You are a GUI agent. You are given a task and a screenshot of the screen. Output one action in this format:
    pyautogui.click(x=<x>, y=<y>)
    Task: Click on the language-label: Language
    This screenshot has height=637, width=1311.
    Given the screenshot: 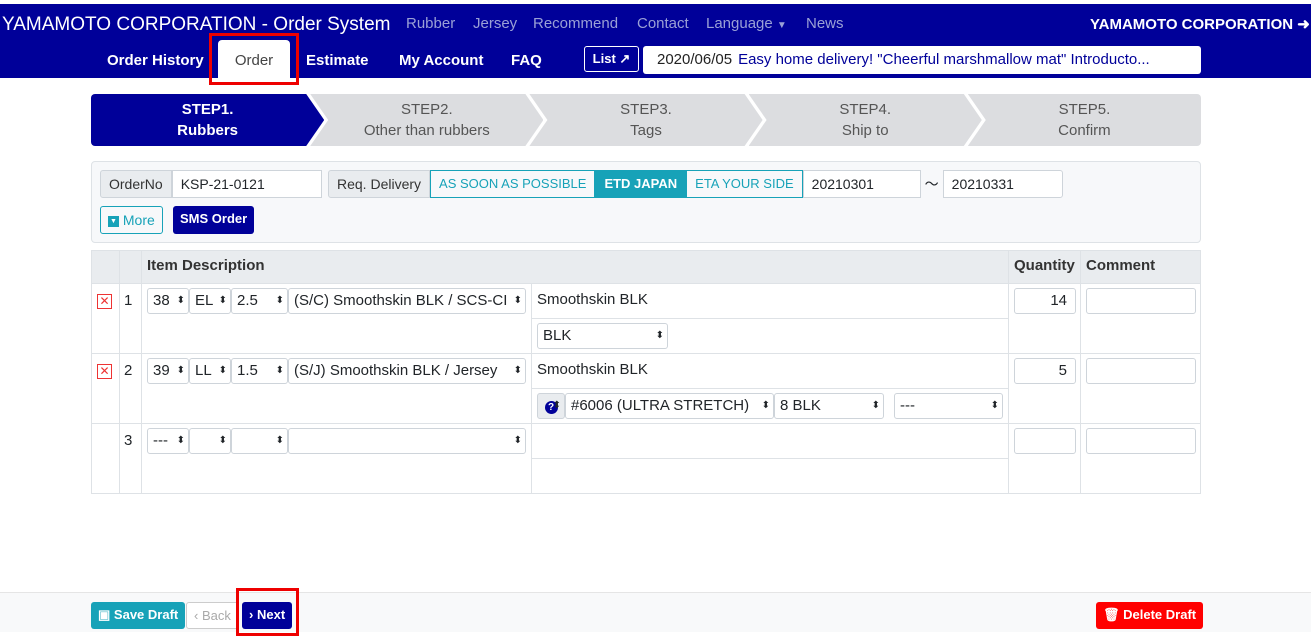 What is the action you would take?
    pyautogui.click(x=739, y=23)
    